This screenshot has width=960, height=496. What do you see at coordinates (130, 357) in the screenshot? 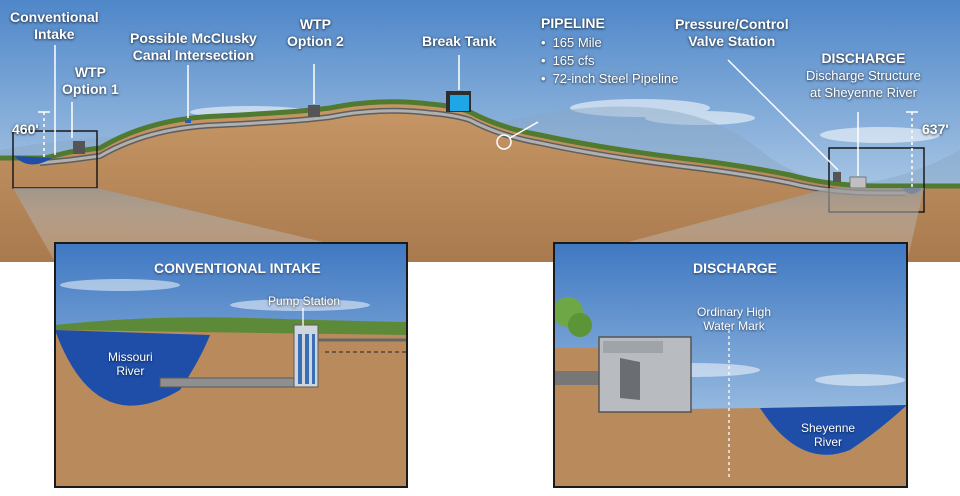
I see `label-line: Missouri` at bounding box center [130, 357].